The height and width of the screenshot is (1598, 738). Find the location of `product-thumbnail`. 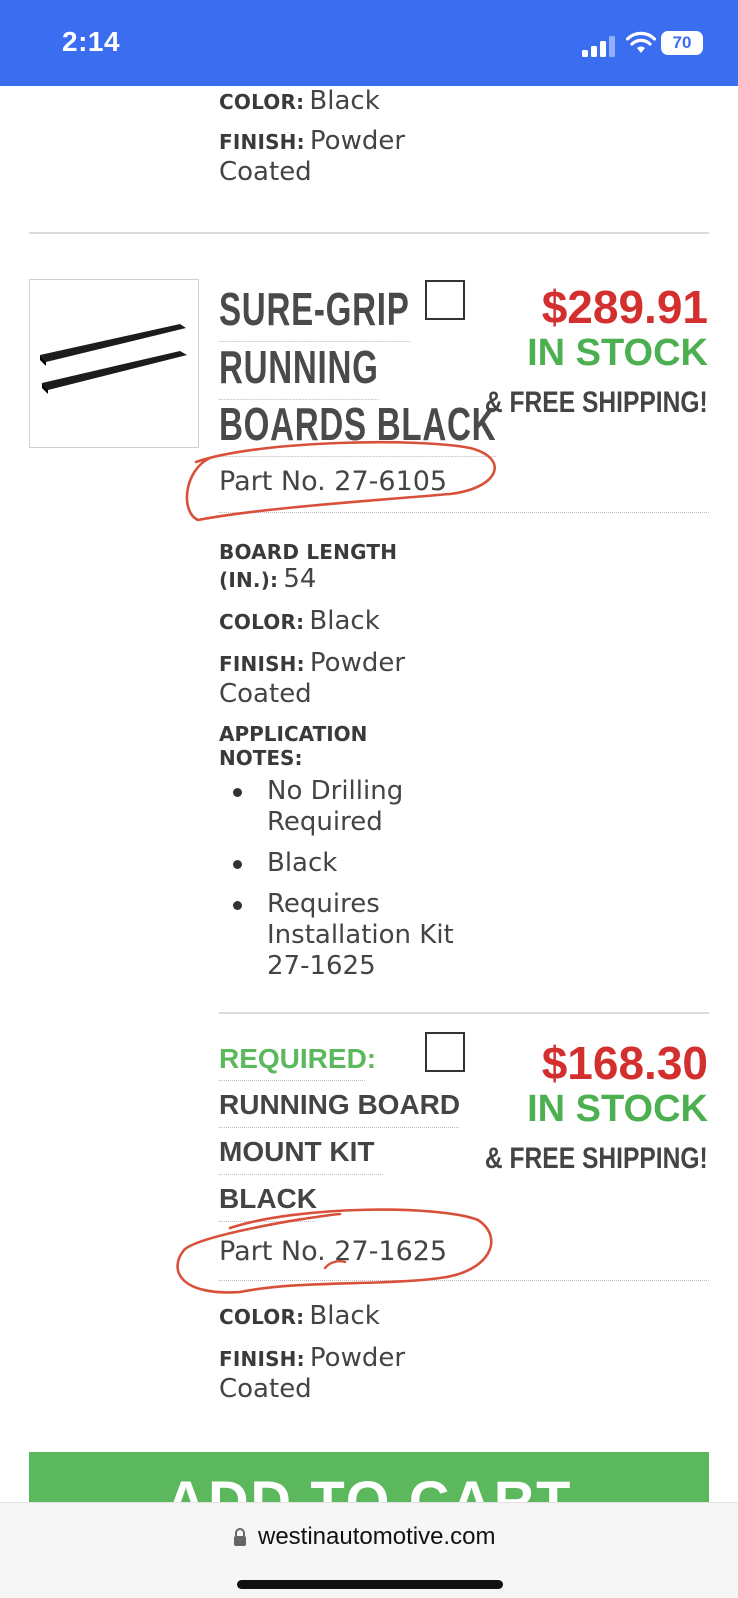

product-thumbnail is located at coordinates (114, 363).